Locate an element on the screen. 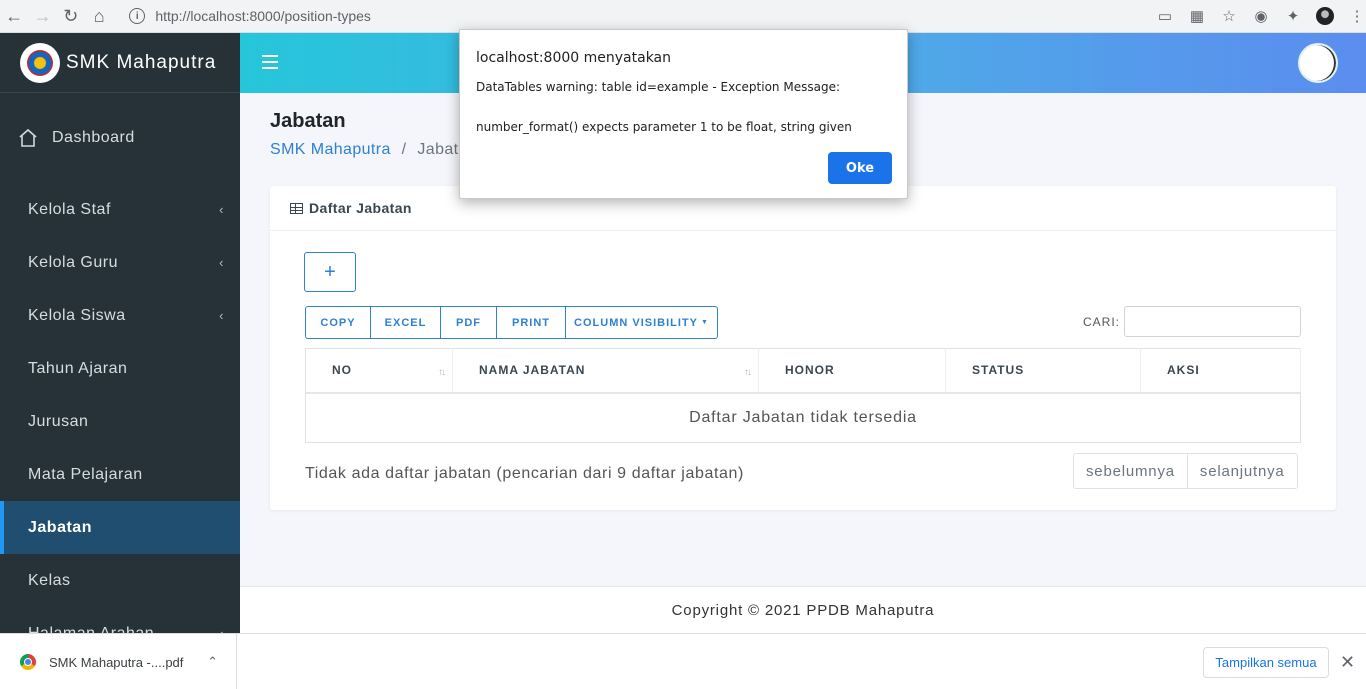 This screenshot has height=689, width=1366. ok-button: Oke is located at coordinates (860, 168).